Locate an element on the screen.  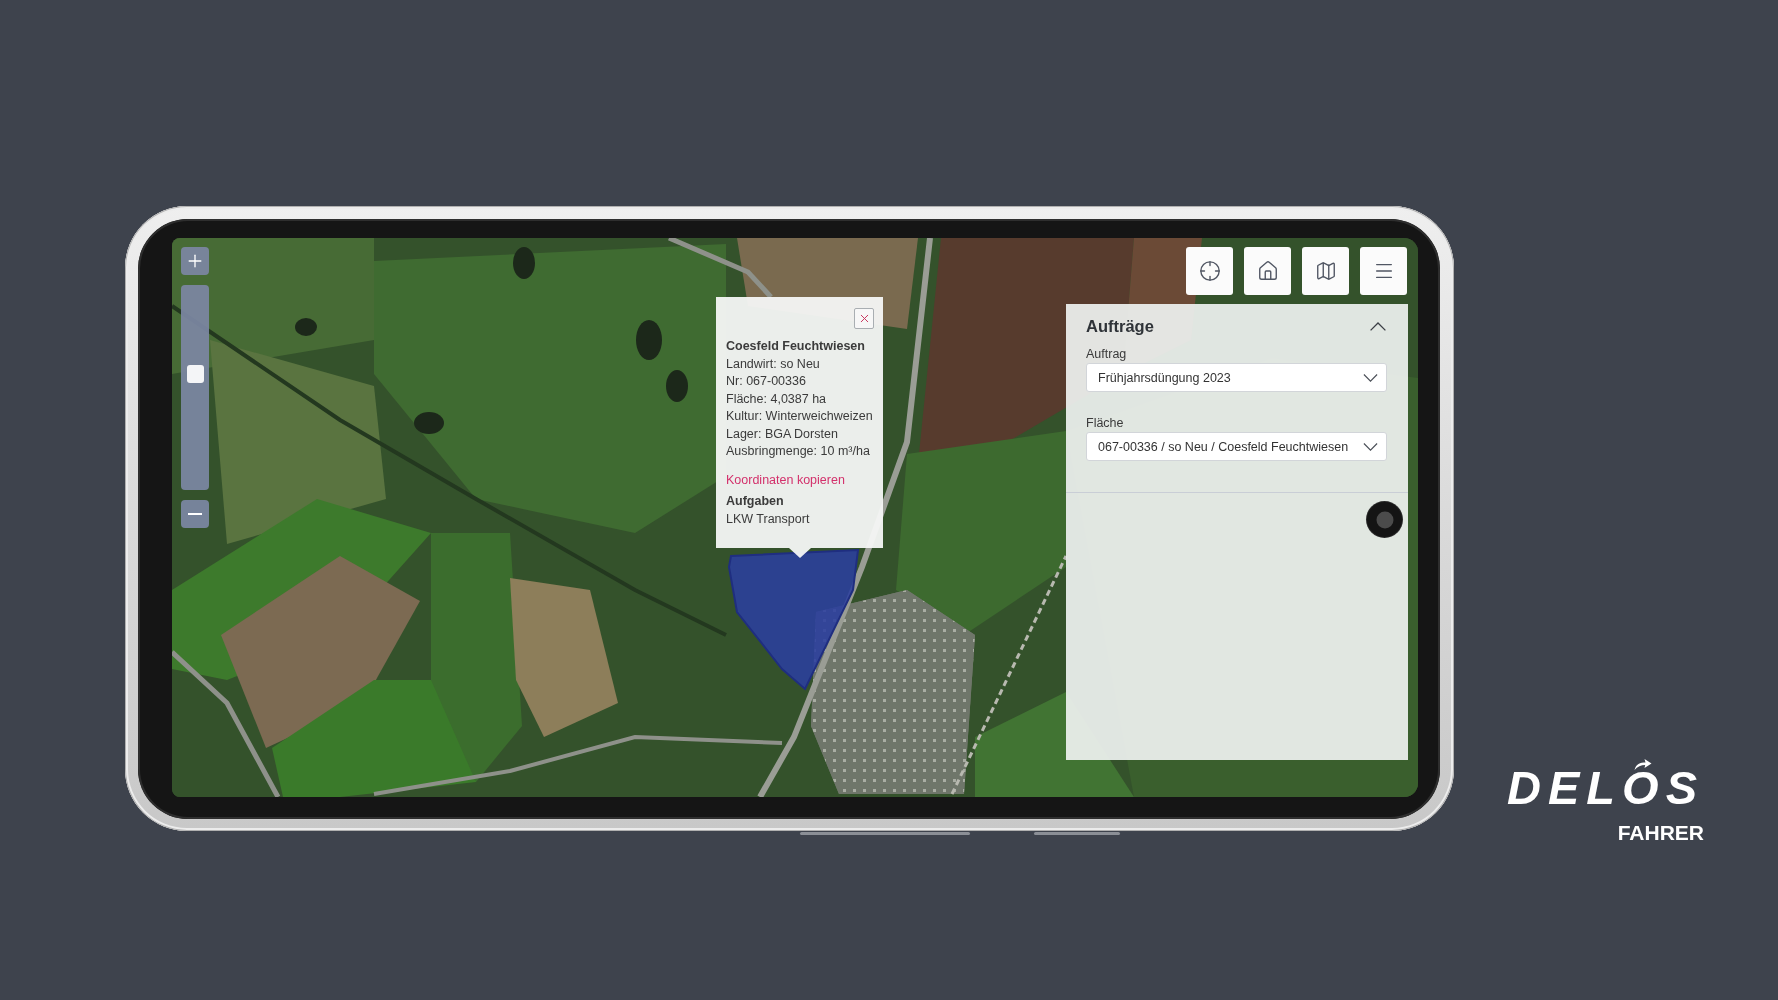
brand-subtitle: FAHRER is located at coordinates (1660, 833).